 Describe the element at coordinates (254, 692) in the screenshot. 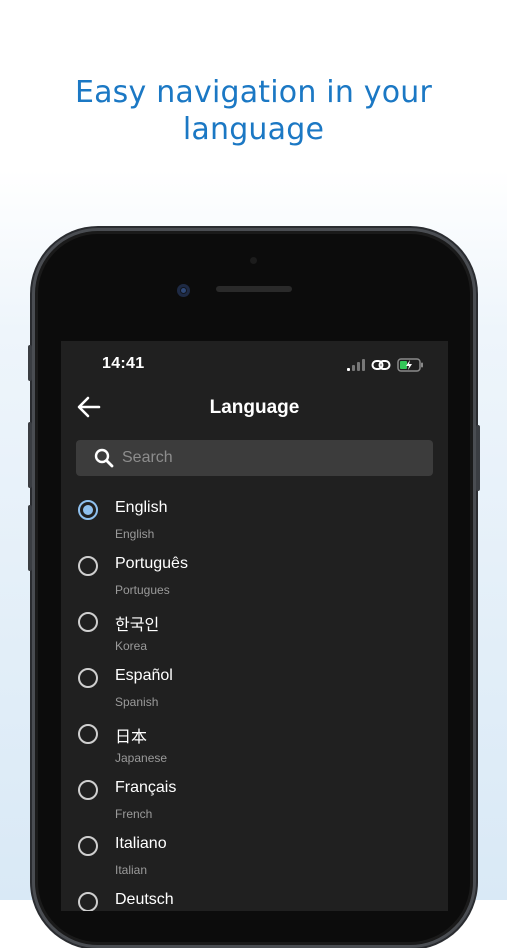

I see `language-item-espanol: Español Spanish` at that location.